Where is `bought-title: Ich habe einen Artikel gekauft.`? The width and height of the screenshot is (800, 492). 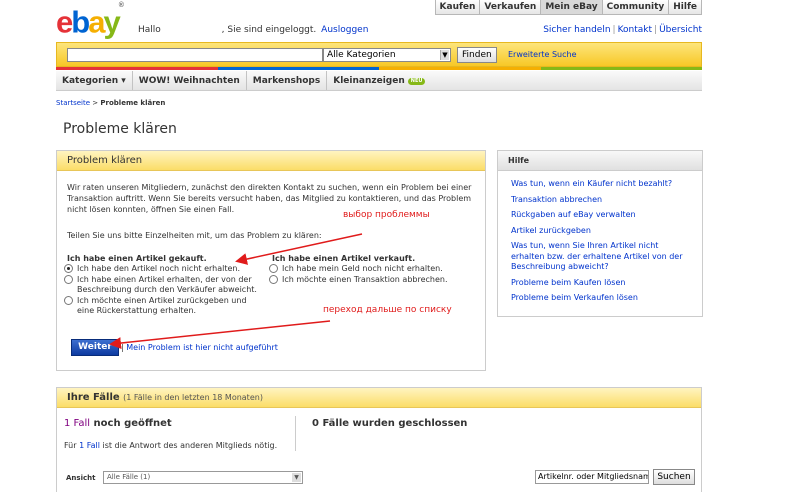
bought-title: Ich habe einen Artikel gekauft. is located at coordinates (137, 258).